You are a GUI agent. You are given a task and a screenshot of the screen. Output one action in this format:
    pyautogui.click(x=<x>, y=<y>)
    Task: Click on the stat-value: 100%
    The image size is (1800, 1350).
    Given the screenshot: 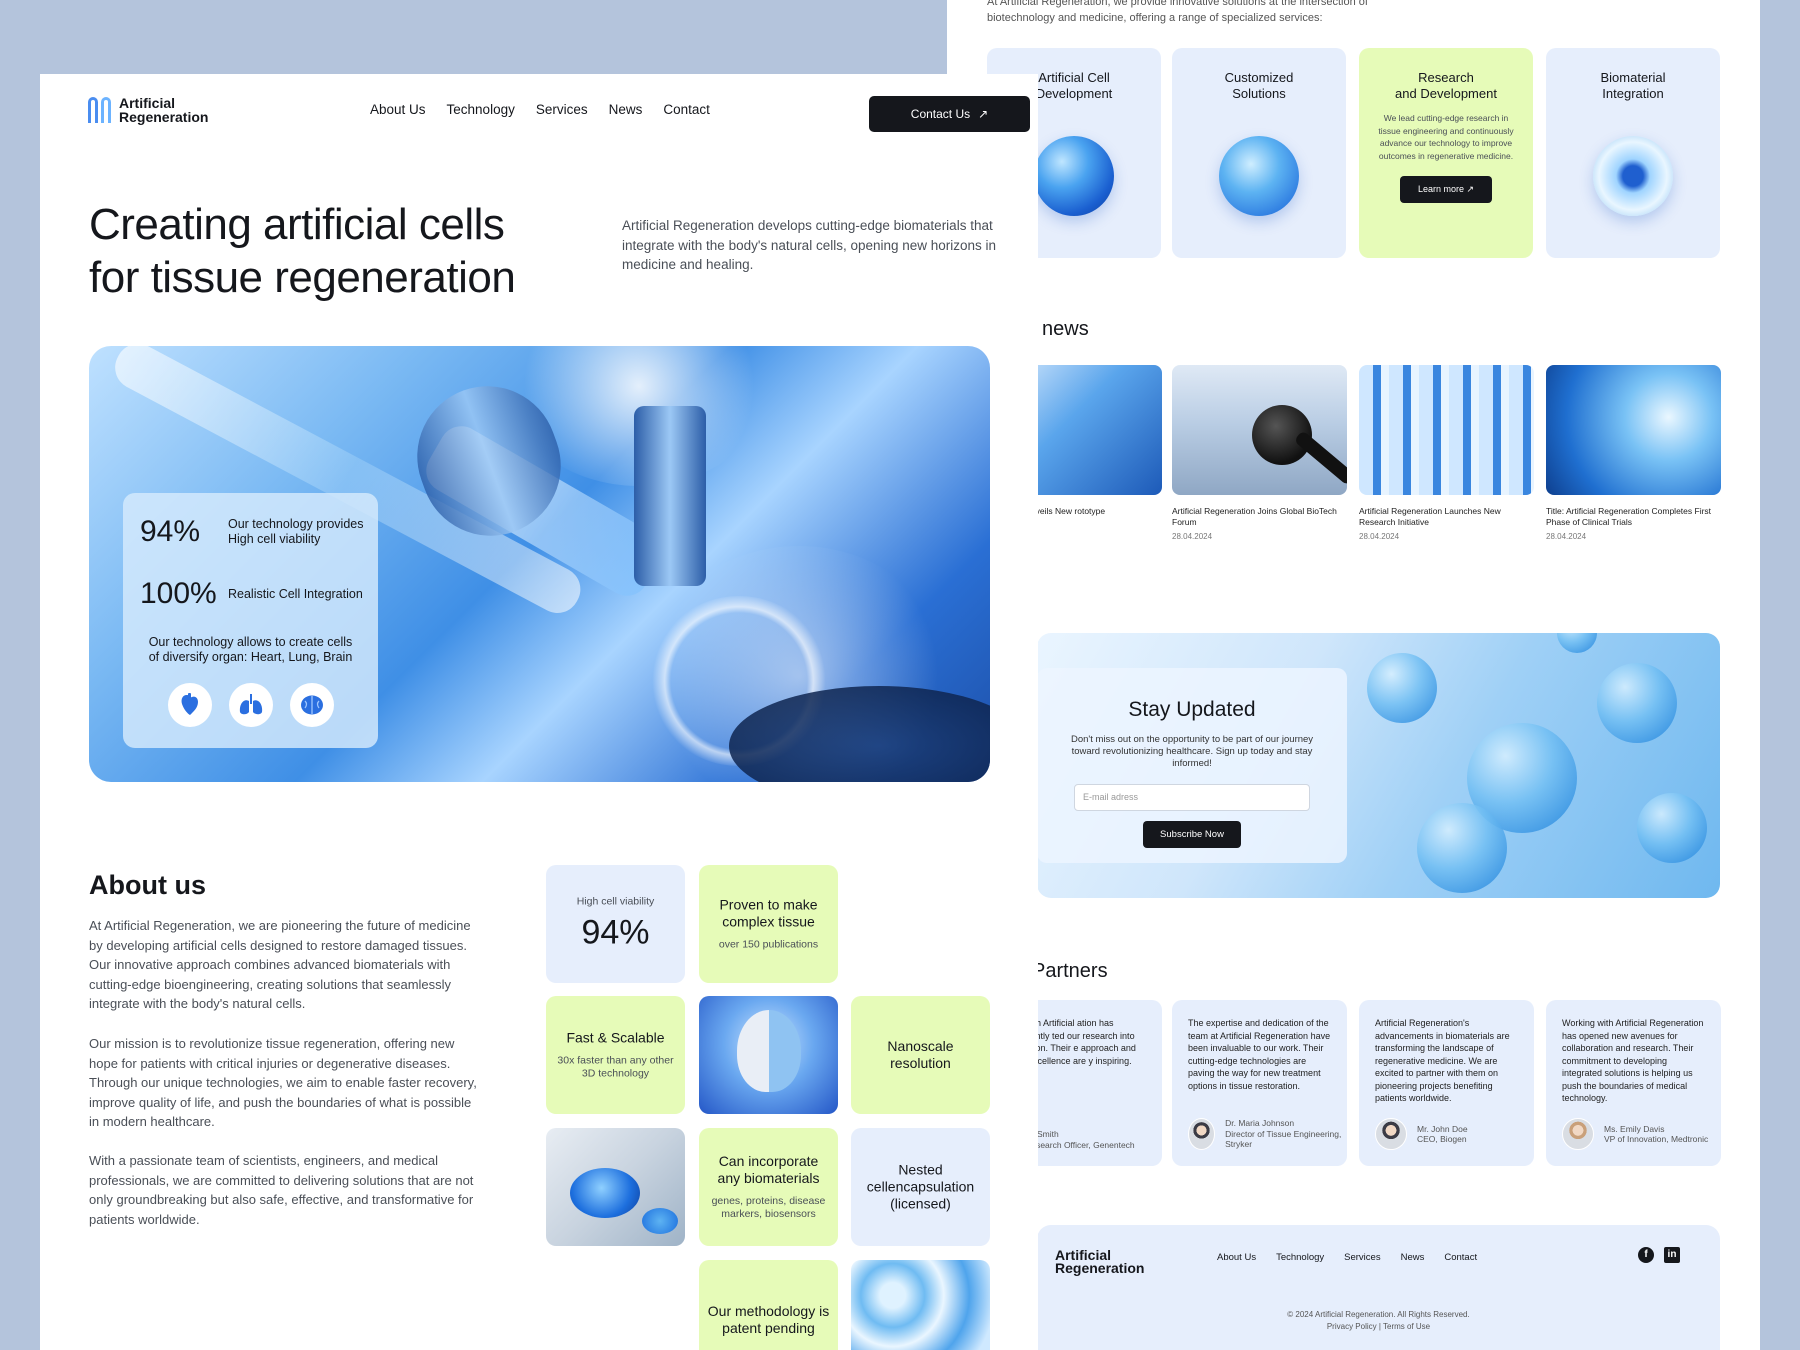 What is the action you would take?
    pyautogui.click(x=178, y=593)
    